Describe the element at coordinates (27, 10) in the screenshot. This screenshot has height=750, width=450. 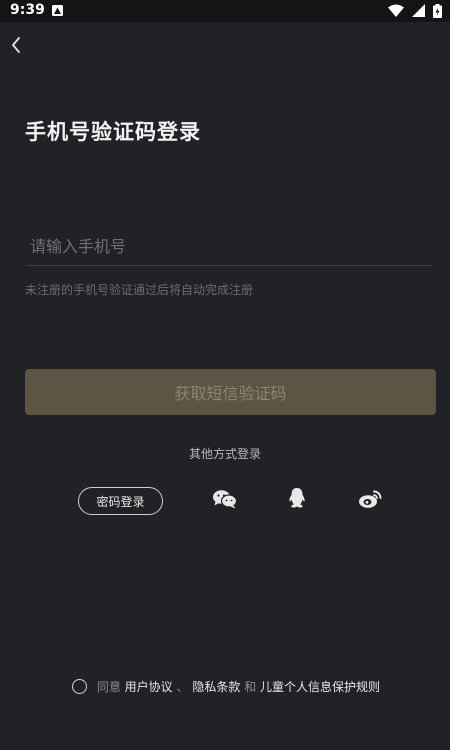
I see `status-time: 9:39` at that location.